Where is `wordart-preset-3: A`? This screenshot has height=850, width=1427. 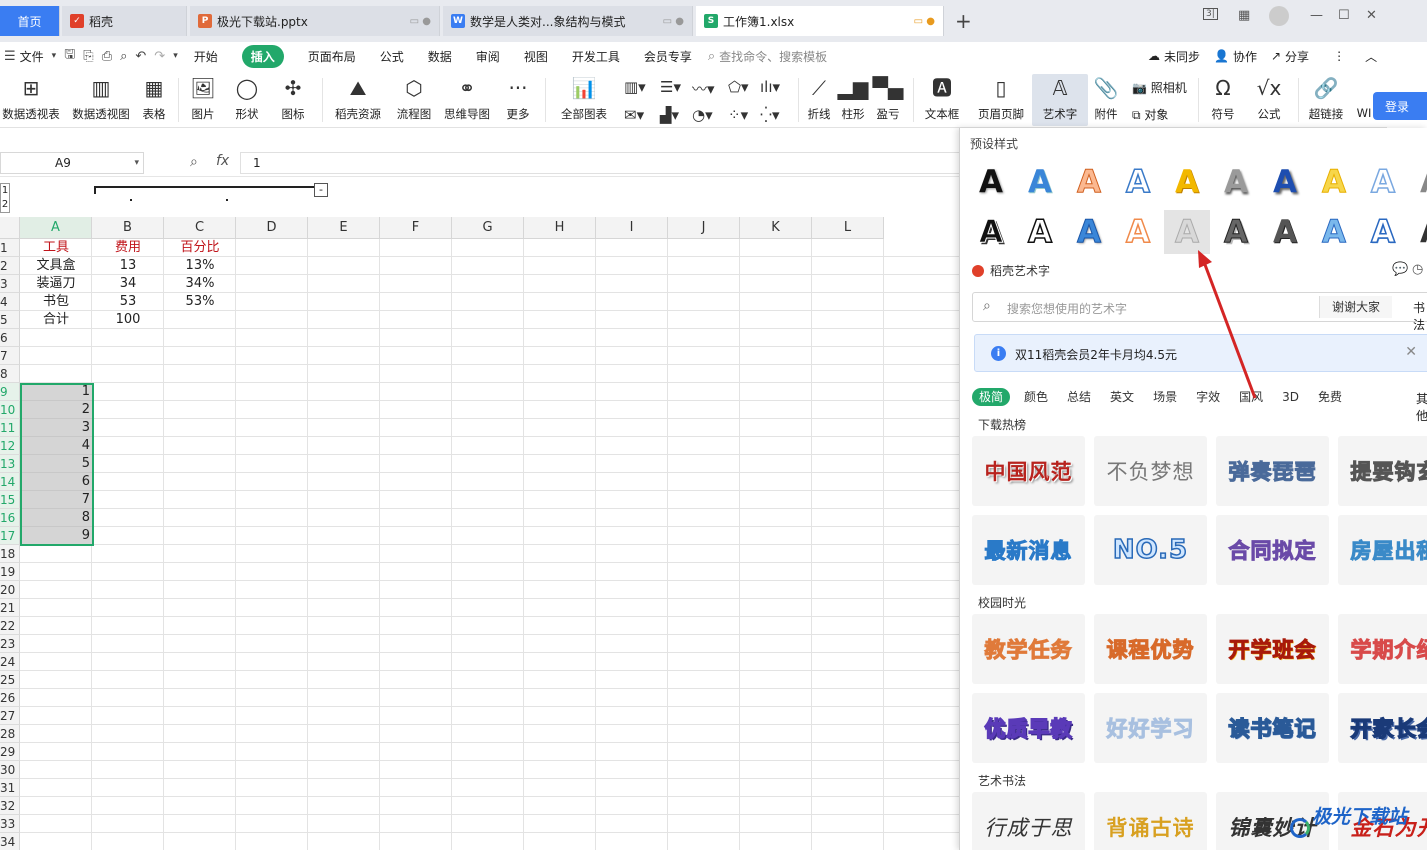
wordart-preset-3: A is located at coordinates (1089, 182).